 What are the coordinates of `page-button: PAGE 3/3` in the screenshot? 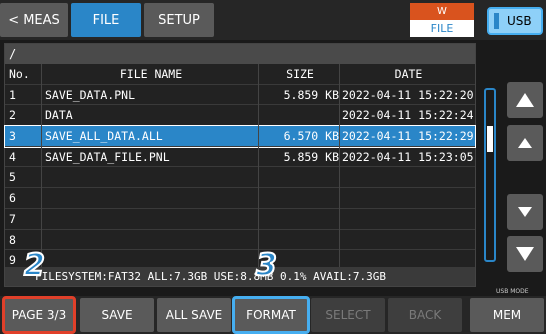 It's located at (39, 315).